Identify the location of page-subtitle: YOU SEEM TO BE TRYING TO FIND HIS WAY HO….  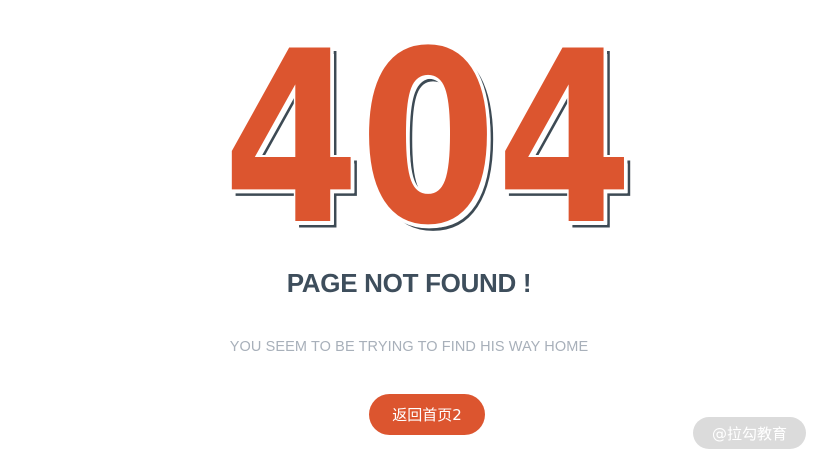
(409, 347).